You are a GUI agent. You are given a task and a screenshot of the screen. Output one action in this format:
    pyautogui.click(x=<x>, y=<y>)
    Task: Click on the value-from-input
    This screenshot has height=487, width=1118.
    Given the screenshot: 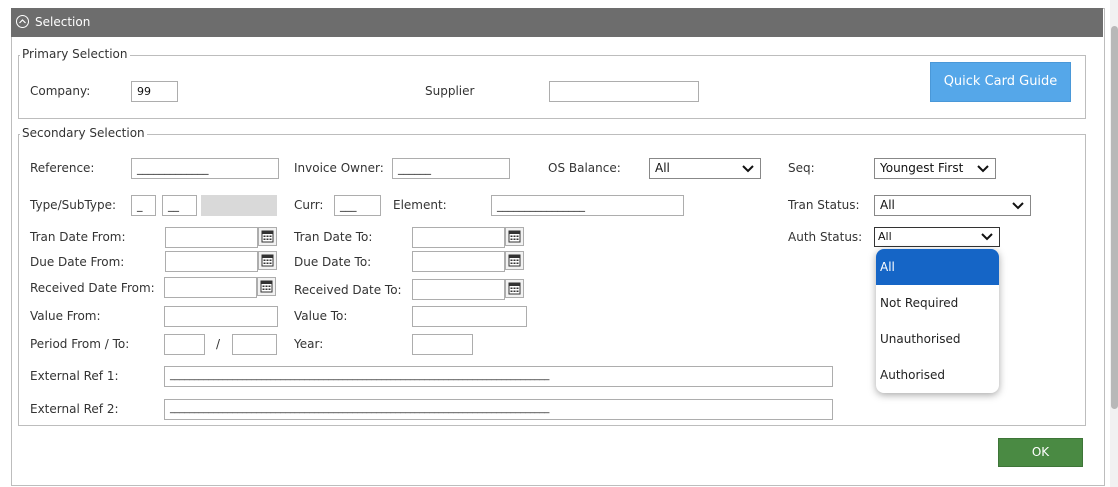 What is the action you would take?
    pyautogui.click(x=221, y=316)
    